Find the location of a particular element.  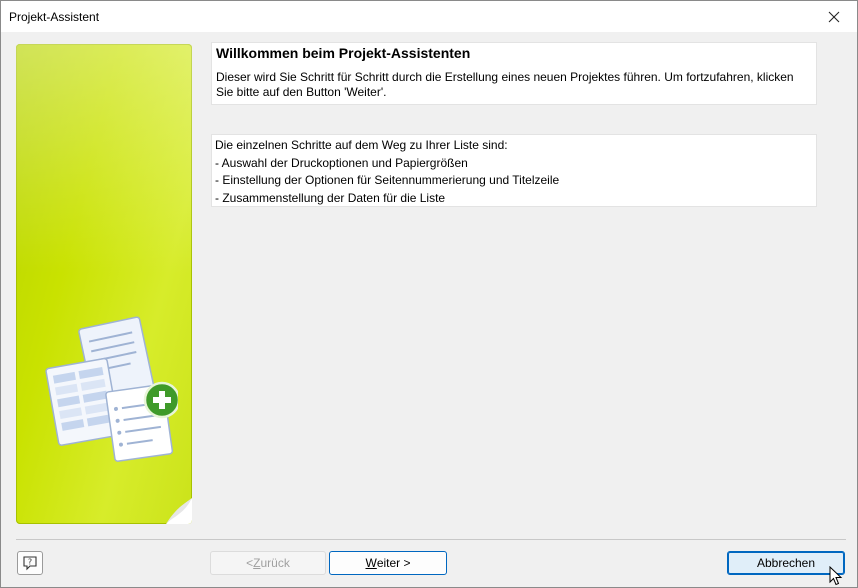

next-label: eiter > is located at coordinates (393, 563).